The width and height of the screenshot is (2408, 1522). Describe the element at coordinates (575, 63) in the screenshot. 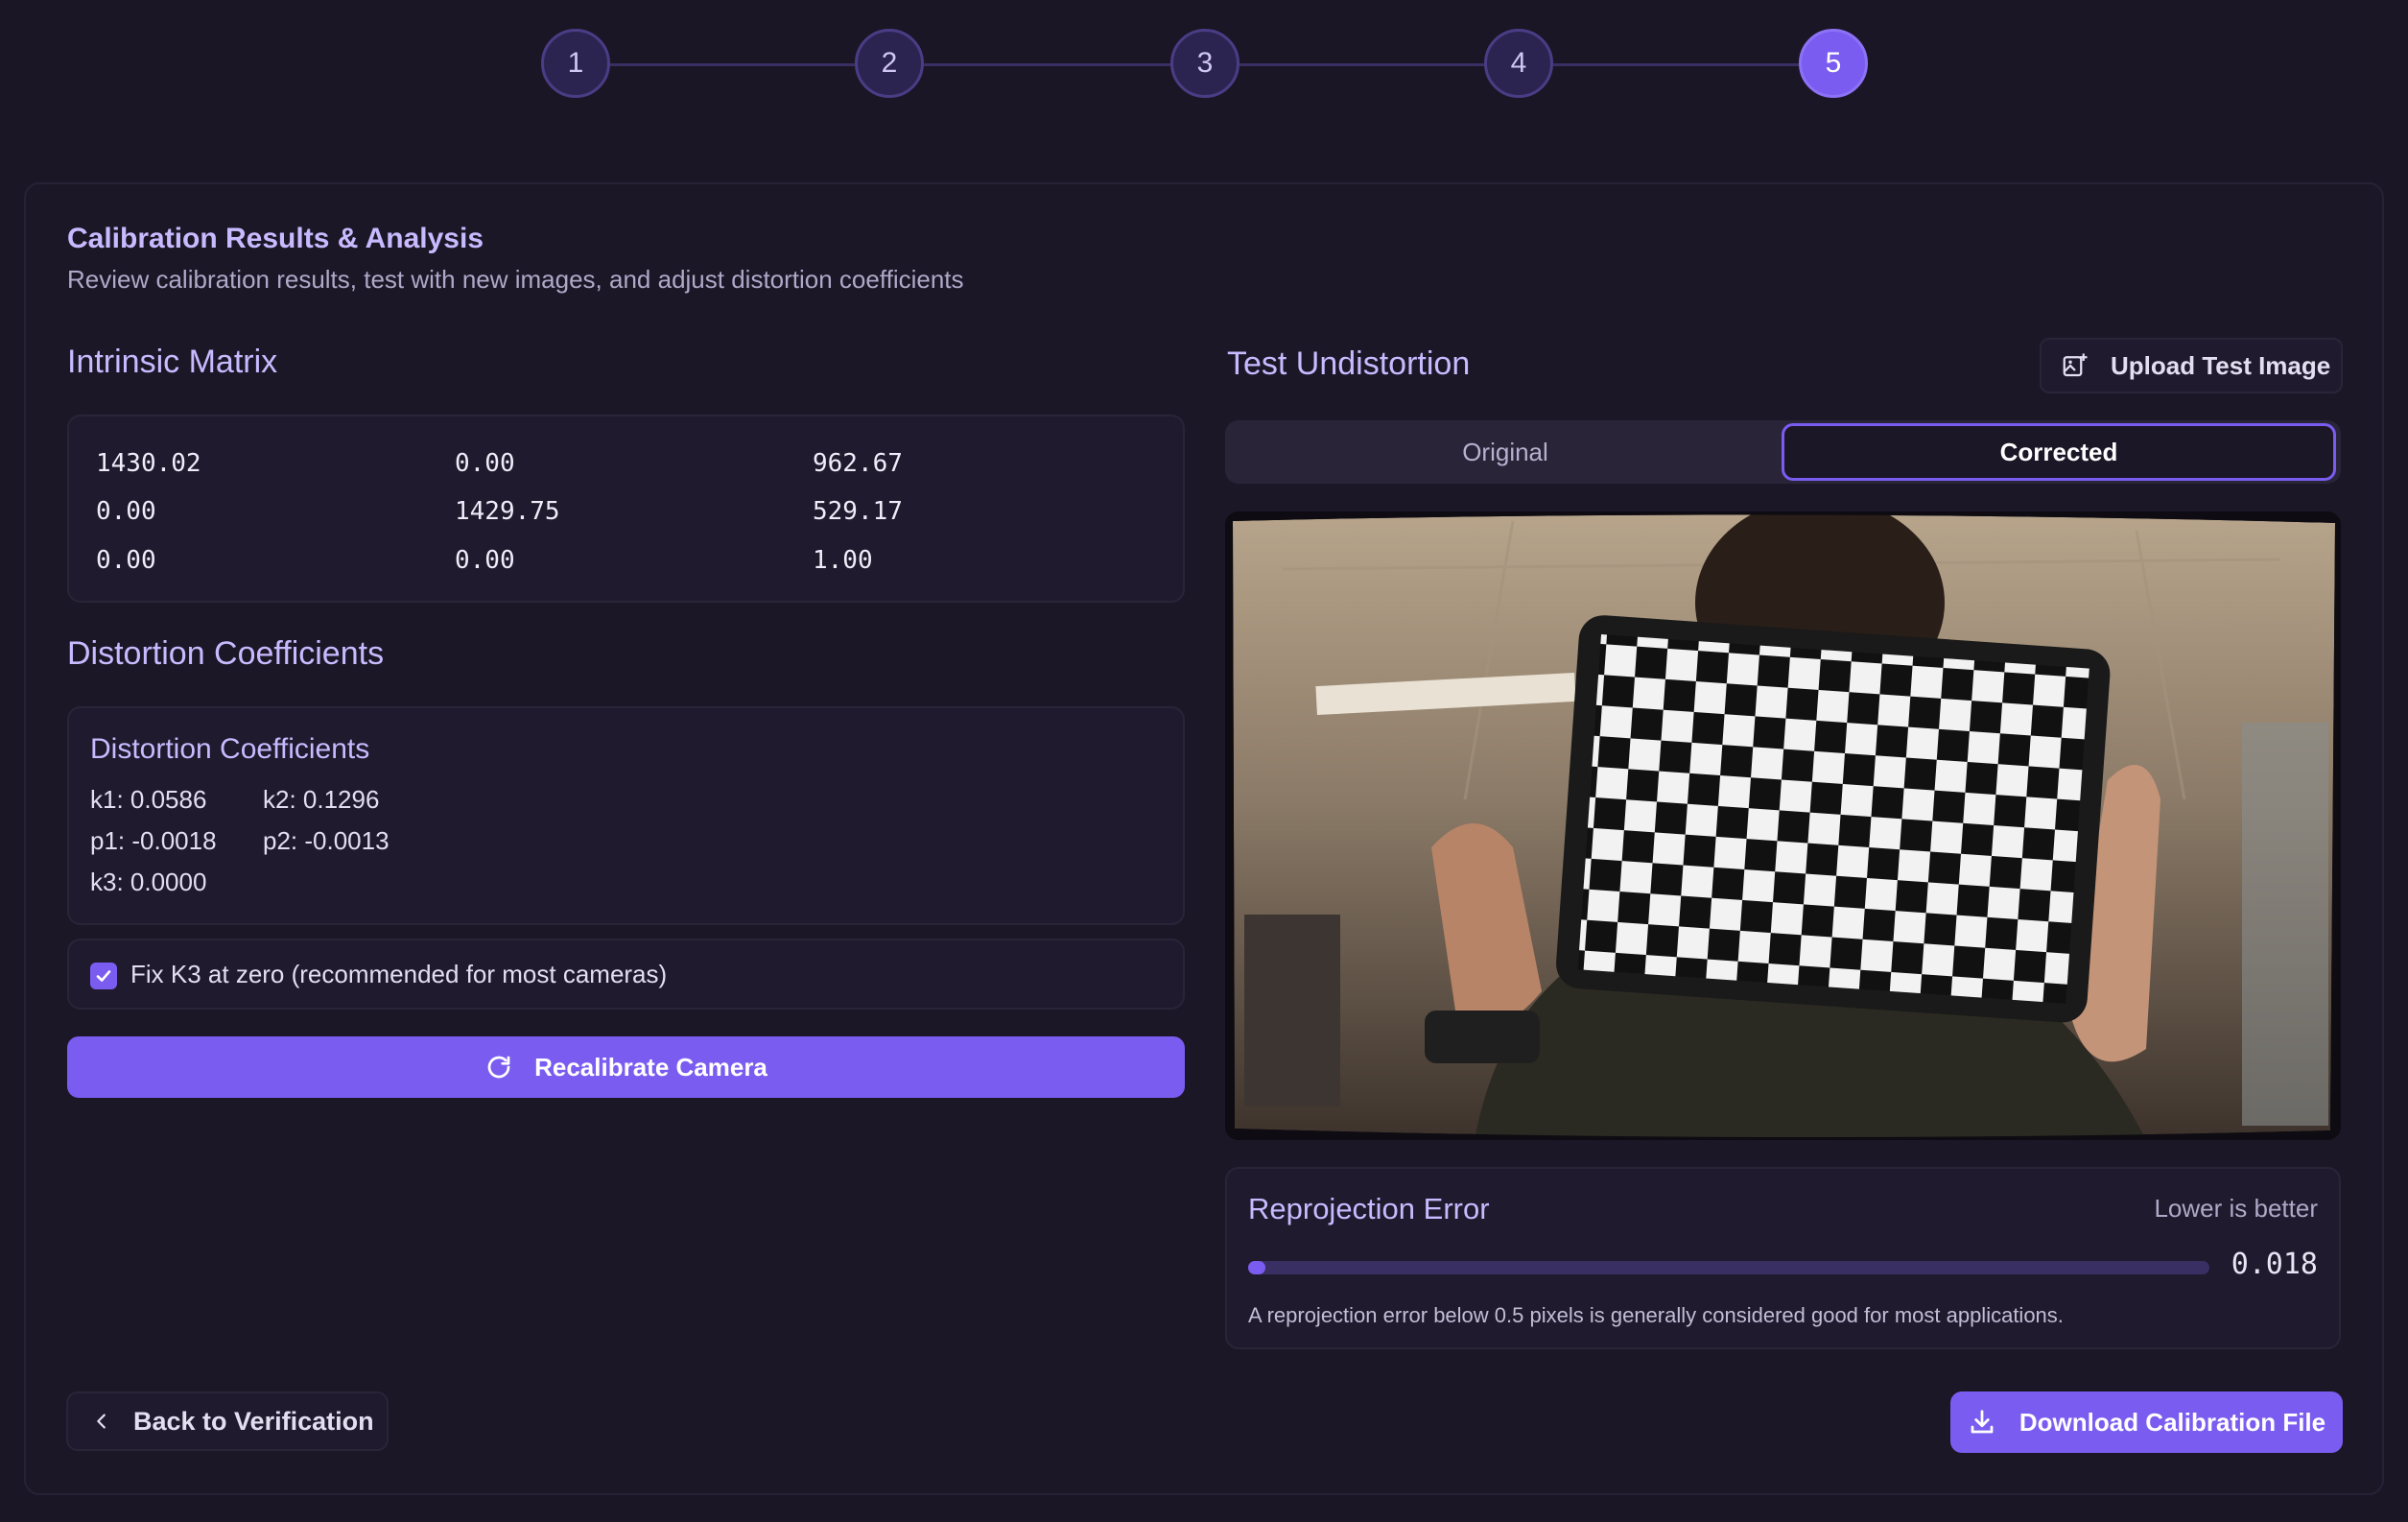

I see `step-1: 1` at that location.